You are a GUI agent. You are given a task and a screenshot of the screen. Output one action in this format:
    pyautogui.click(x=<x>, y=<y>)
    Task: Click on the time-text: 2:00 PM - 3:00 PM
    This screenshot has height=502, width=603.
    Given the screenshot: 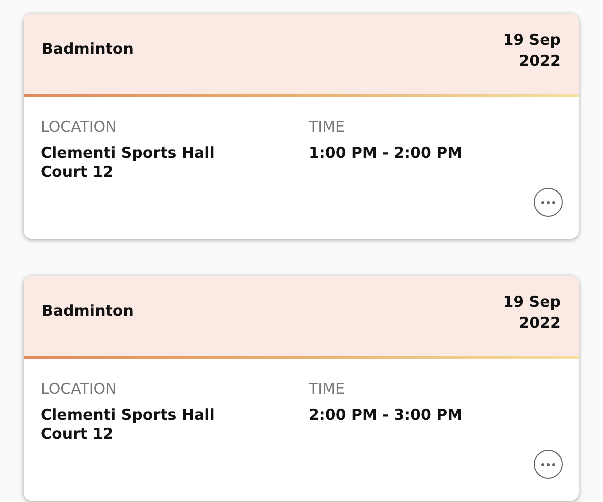 What is the action you would take?
    pyautogui.click(x=386, y=415)
    